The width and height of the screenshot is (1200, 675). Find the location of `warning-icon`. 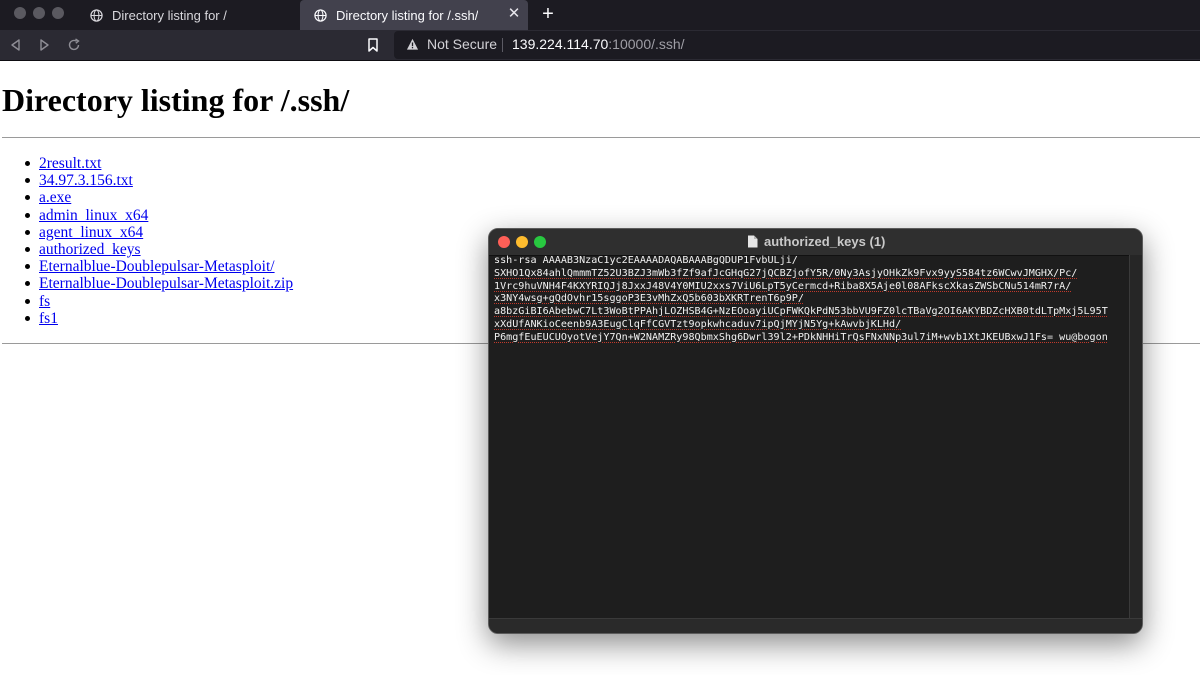

warning-icon is located at coordinates (412, 44).